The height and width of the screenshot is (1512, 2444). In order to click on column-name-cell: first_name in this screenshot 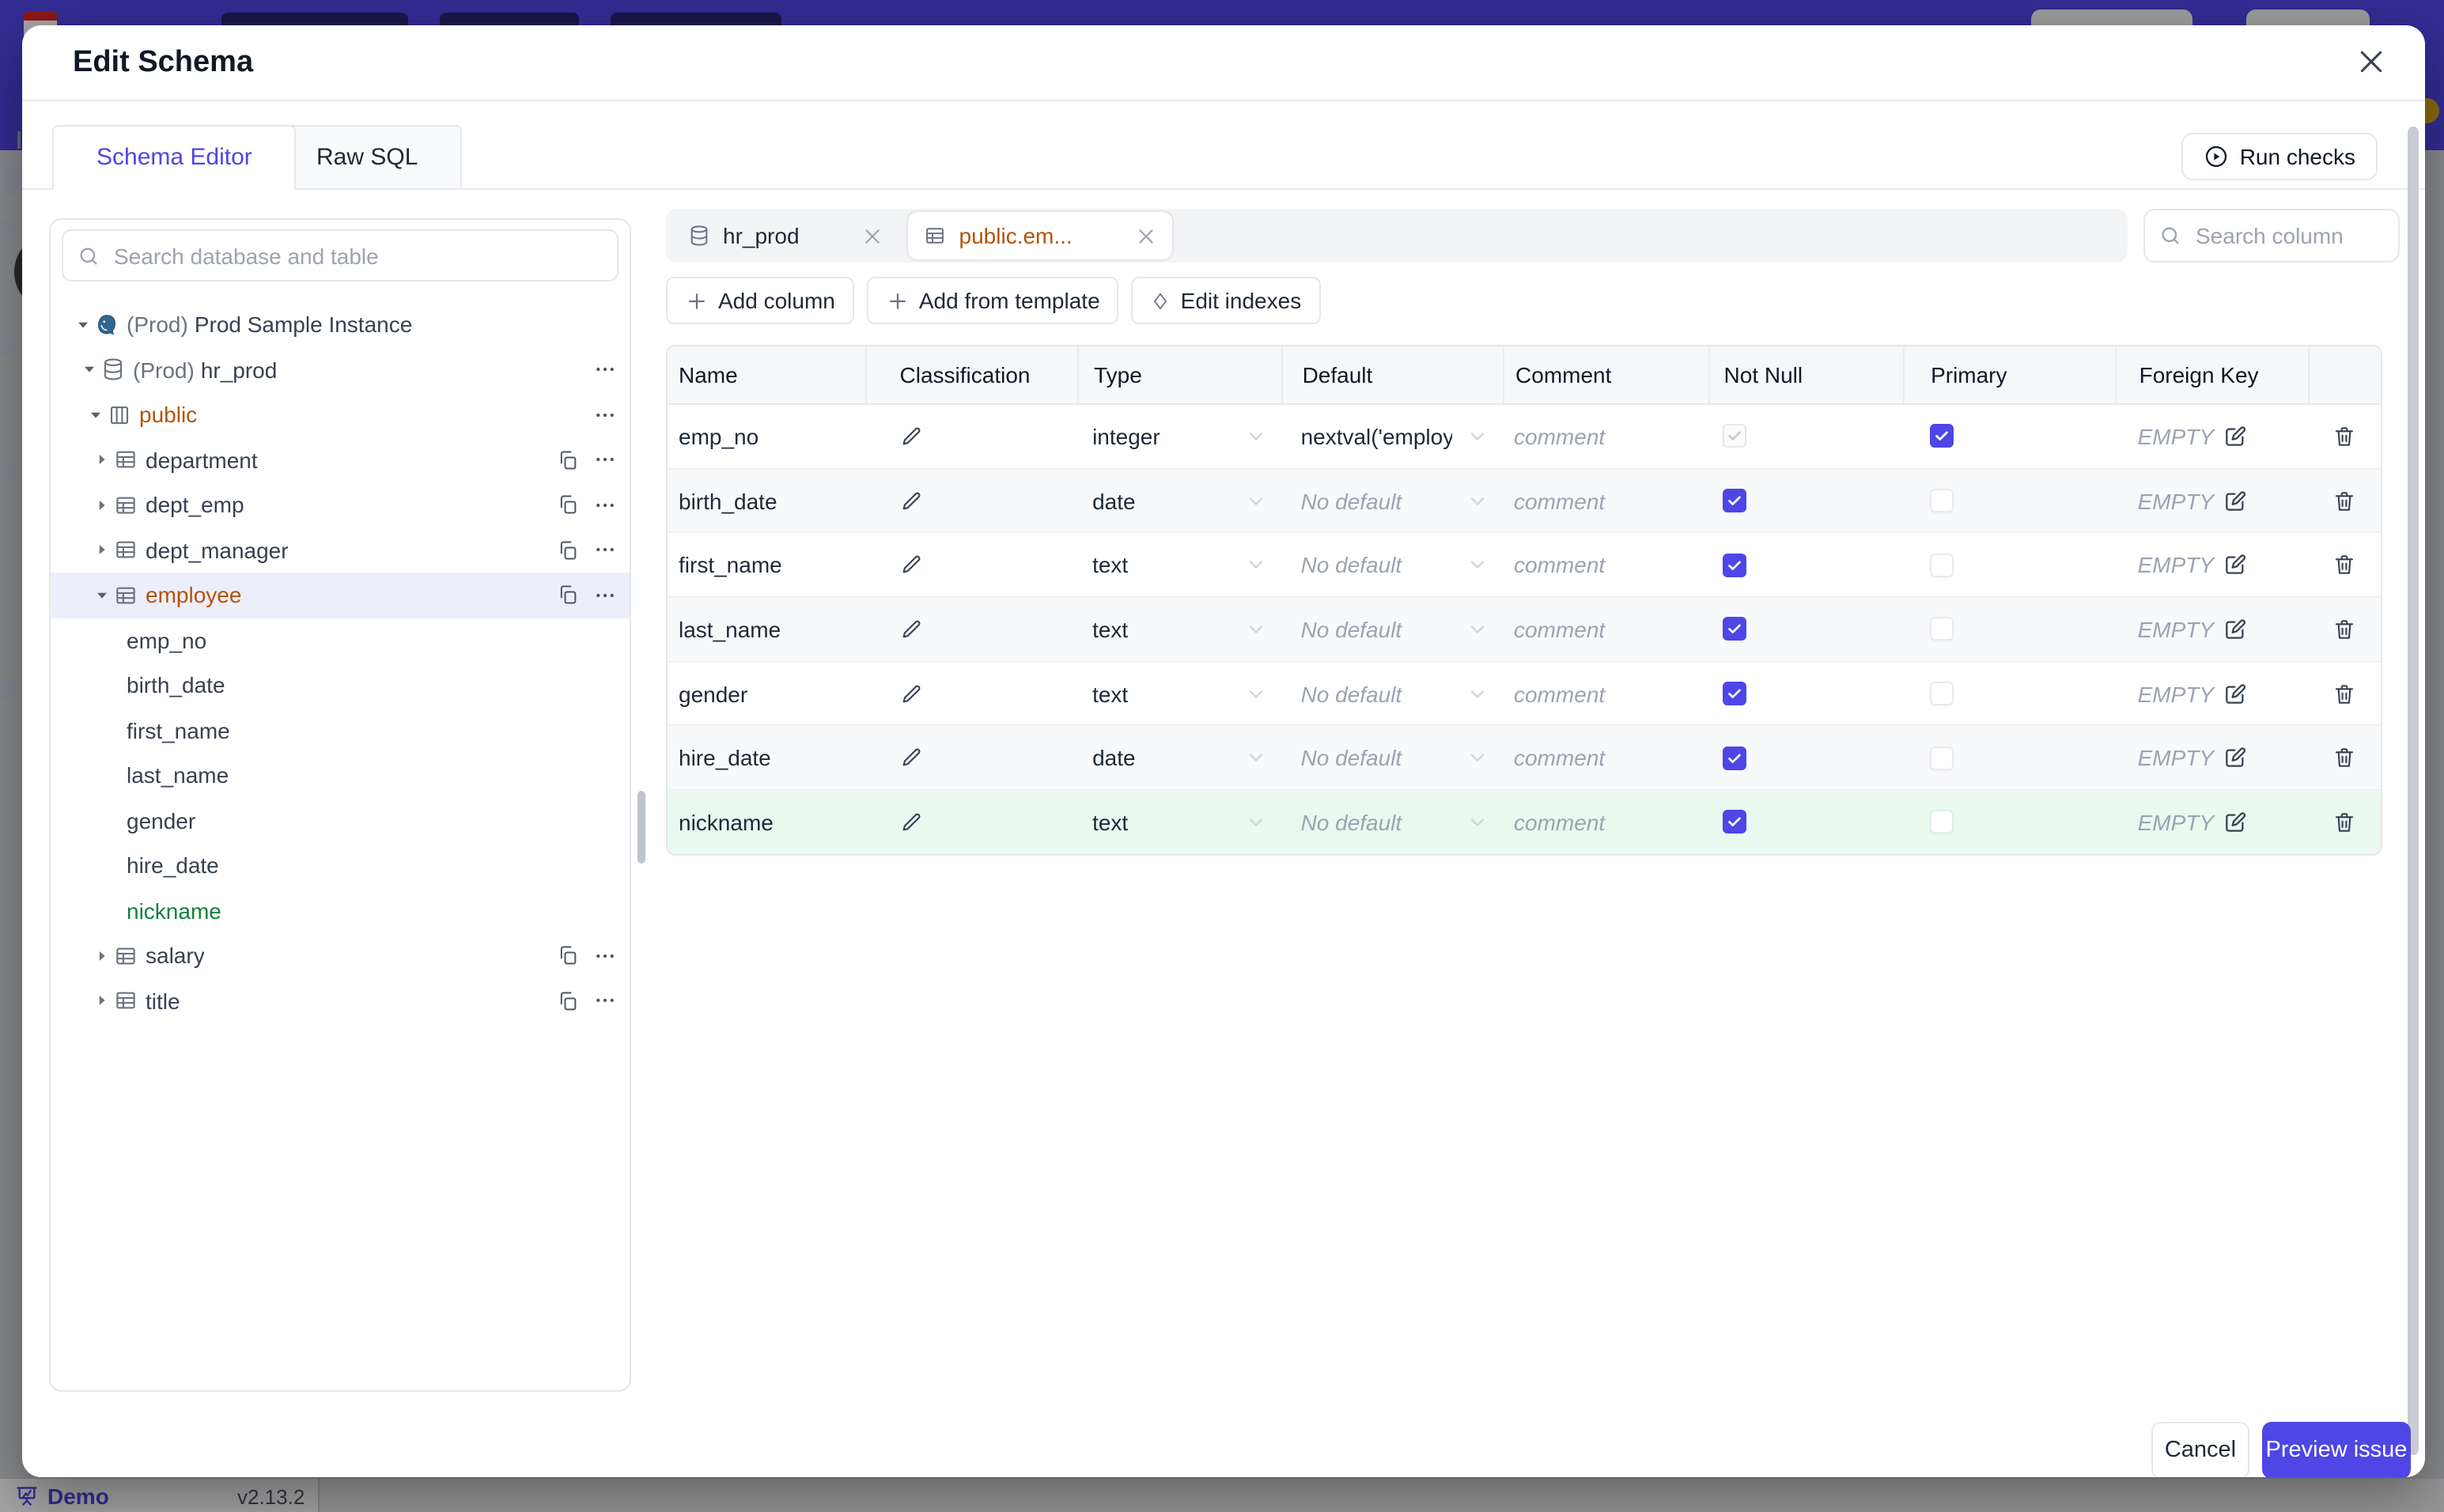, I will do `click(766, 565)`.